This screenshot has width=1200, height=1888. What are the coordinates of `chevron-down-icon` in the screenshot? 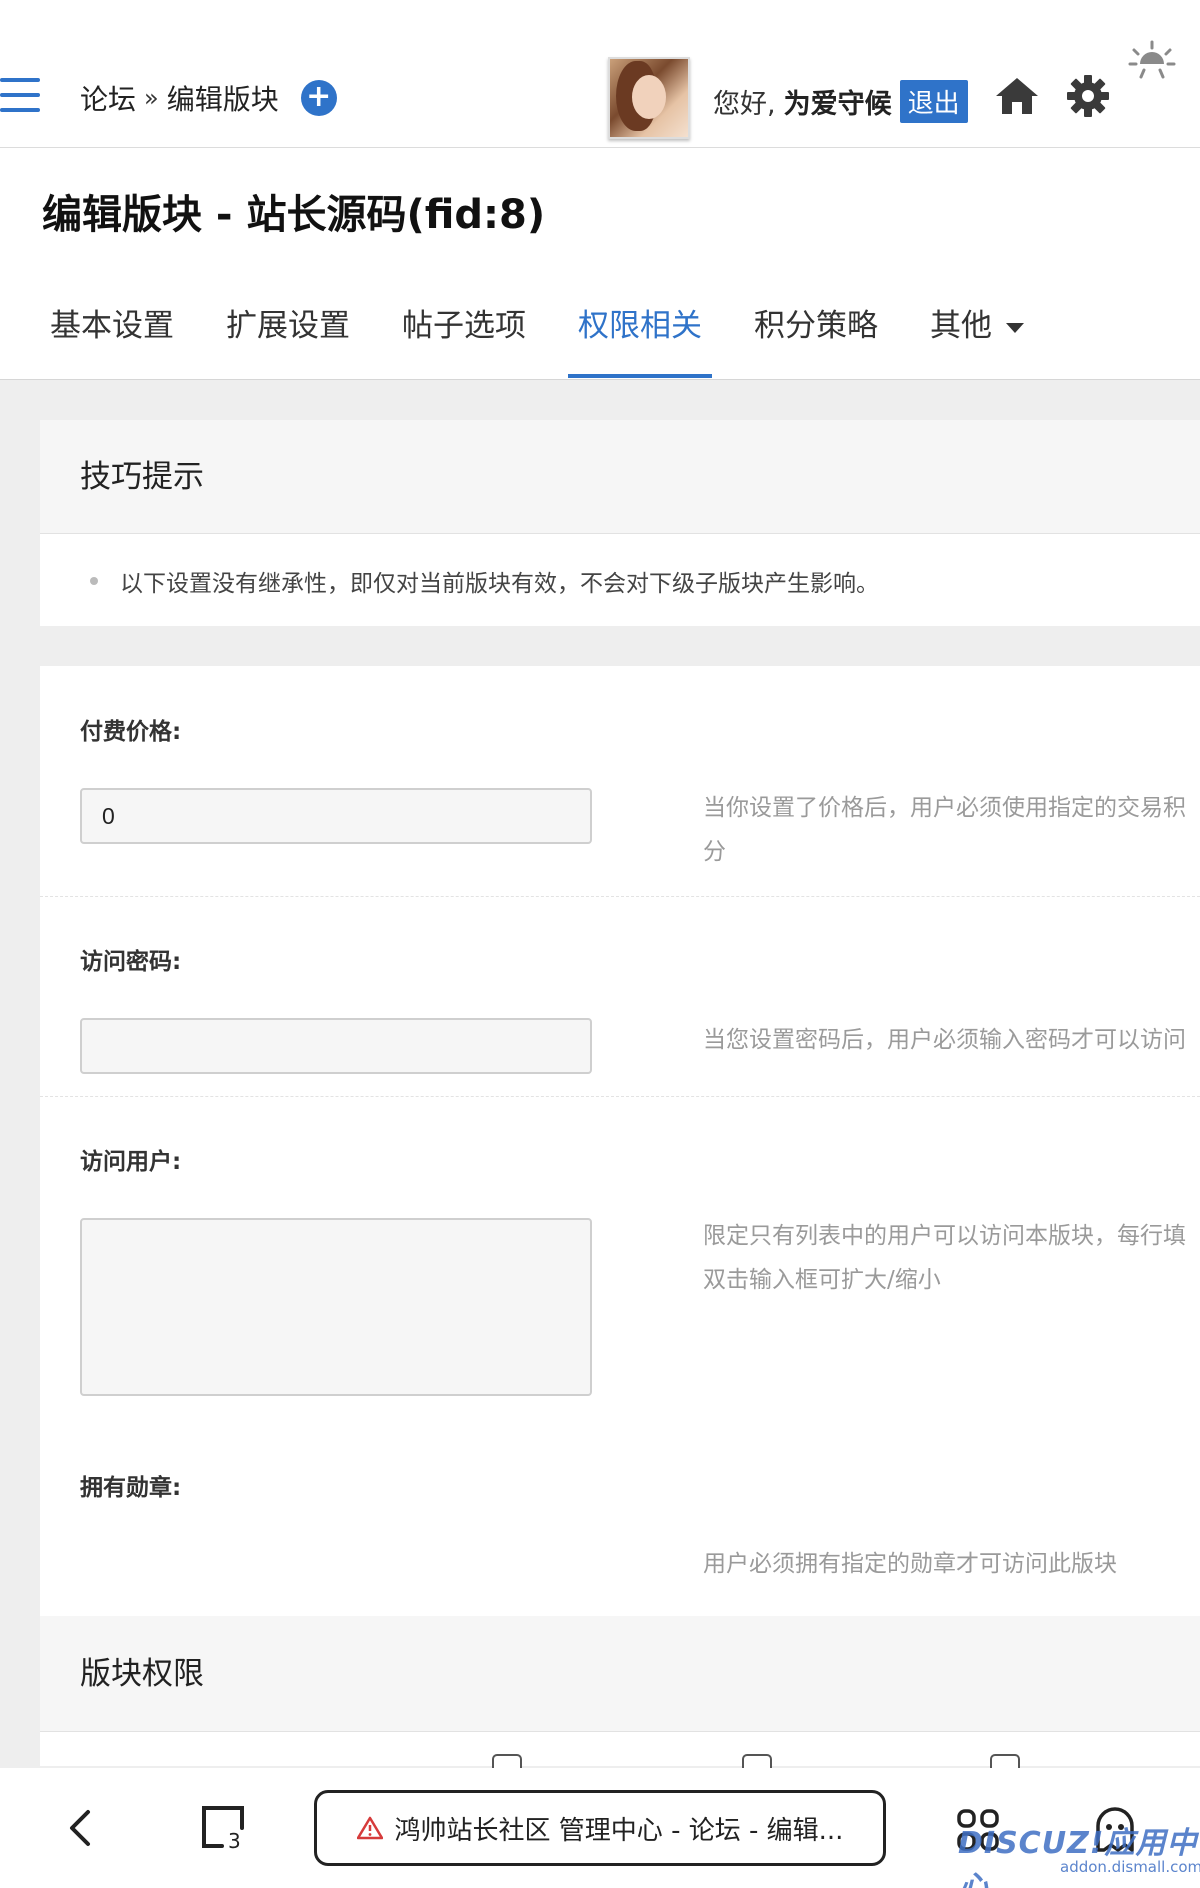 It's located at (1015, 327).